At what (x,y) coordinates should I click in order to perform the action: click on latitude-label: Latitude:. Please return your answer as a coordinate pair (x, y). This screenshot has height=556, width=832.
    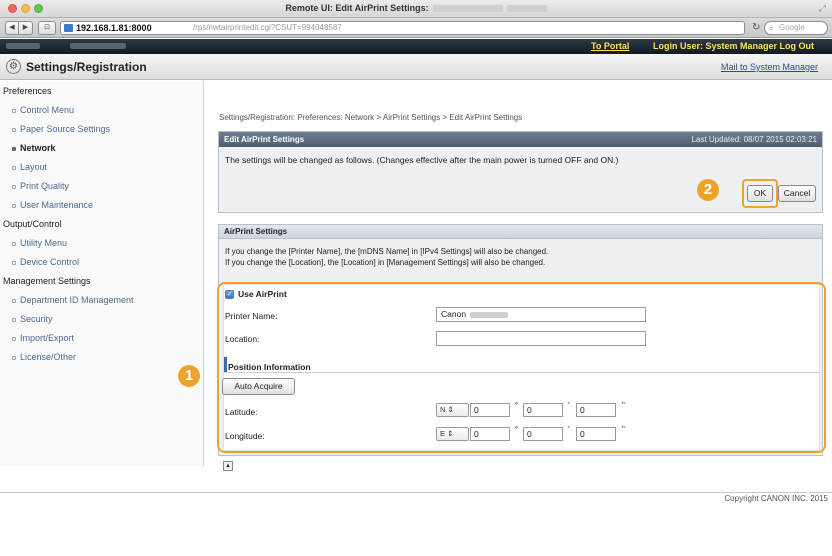
    Looking at the image, I should click on (241, 412).